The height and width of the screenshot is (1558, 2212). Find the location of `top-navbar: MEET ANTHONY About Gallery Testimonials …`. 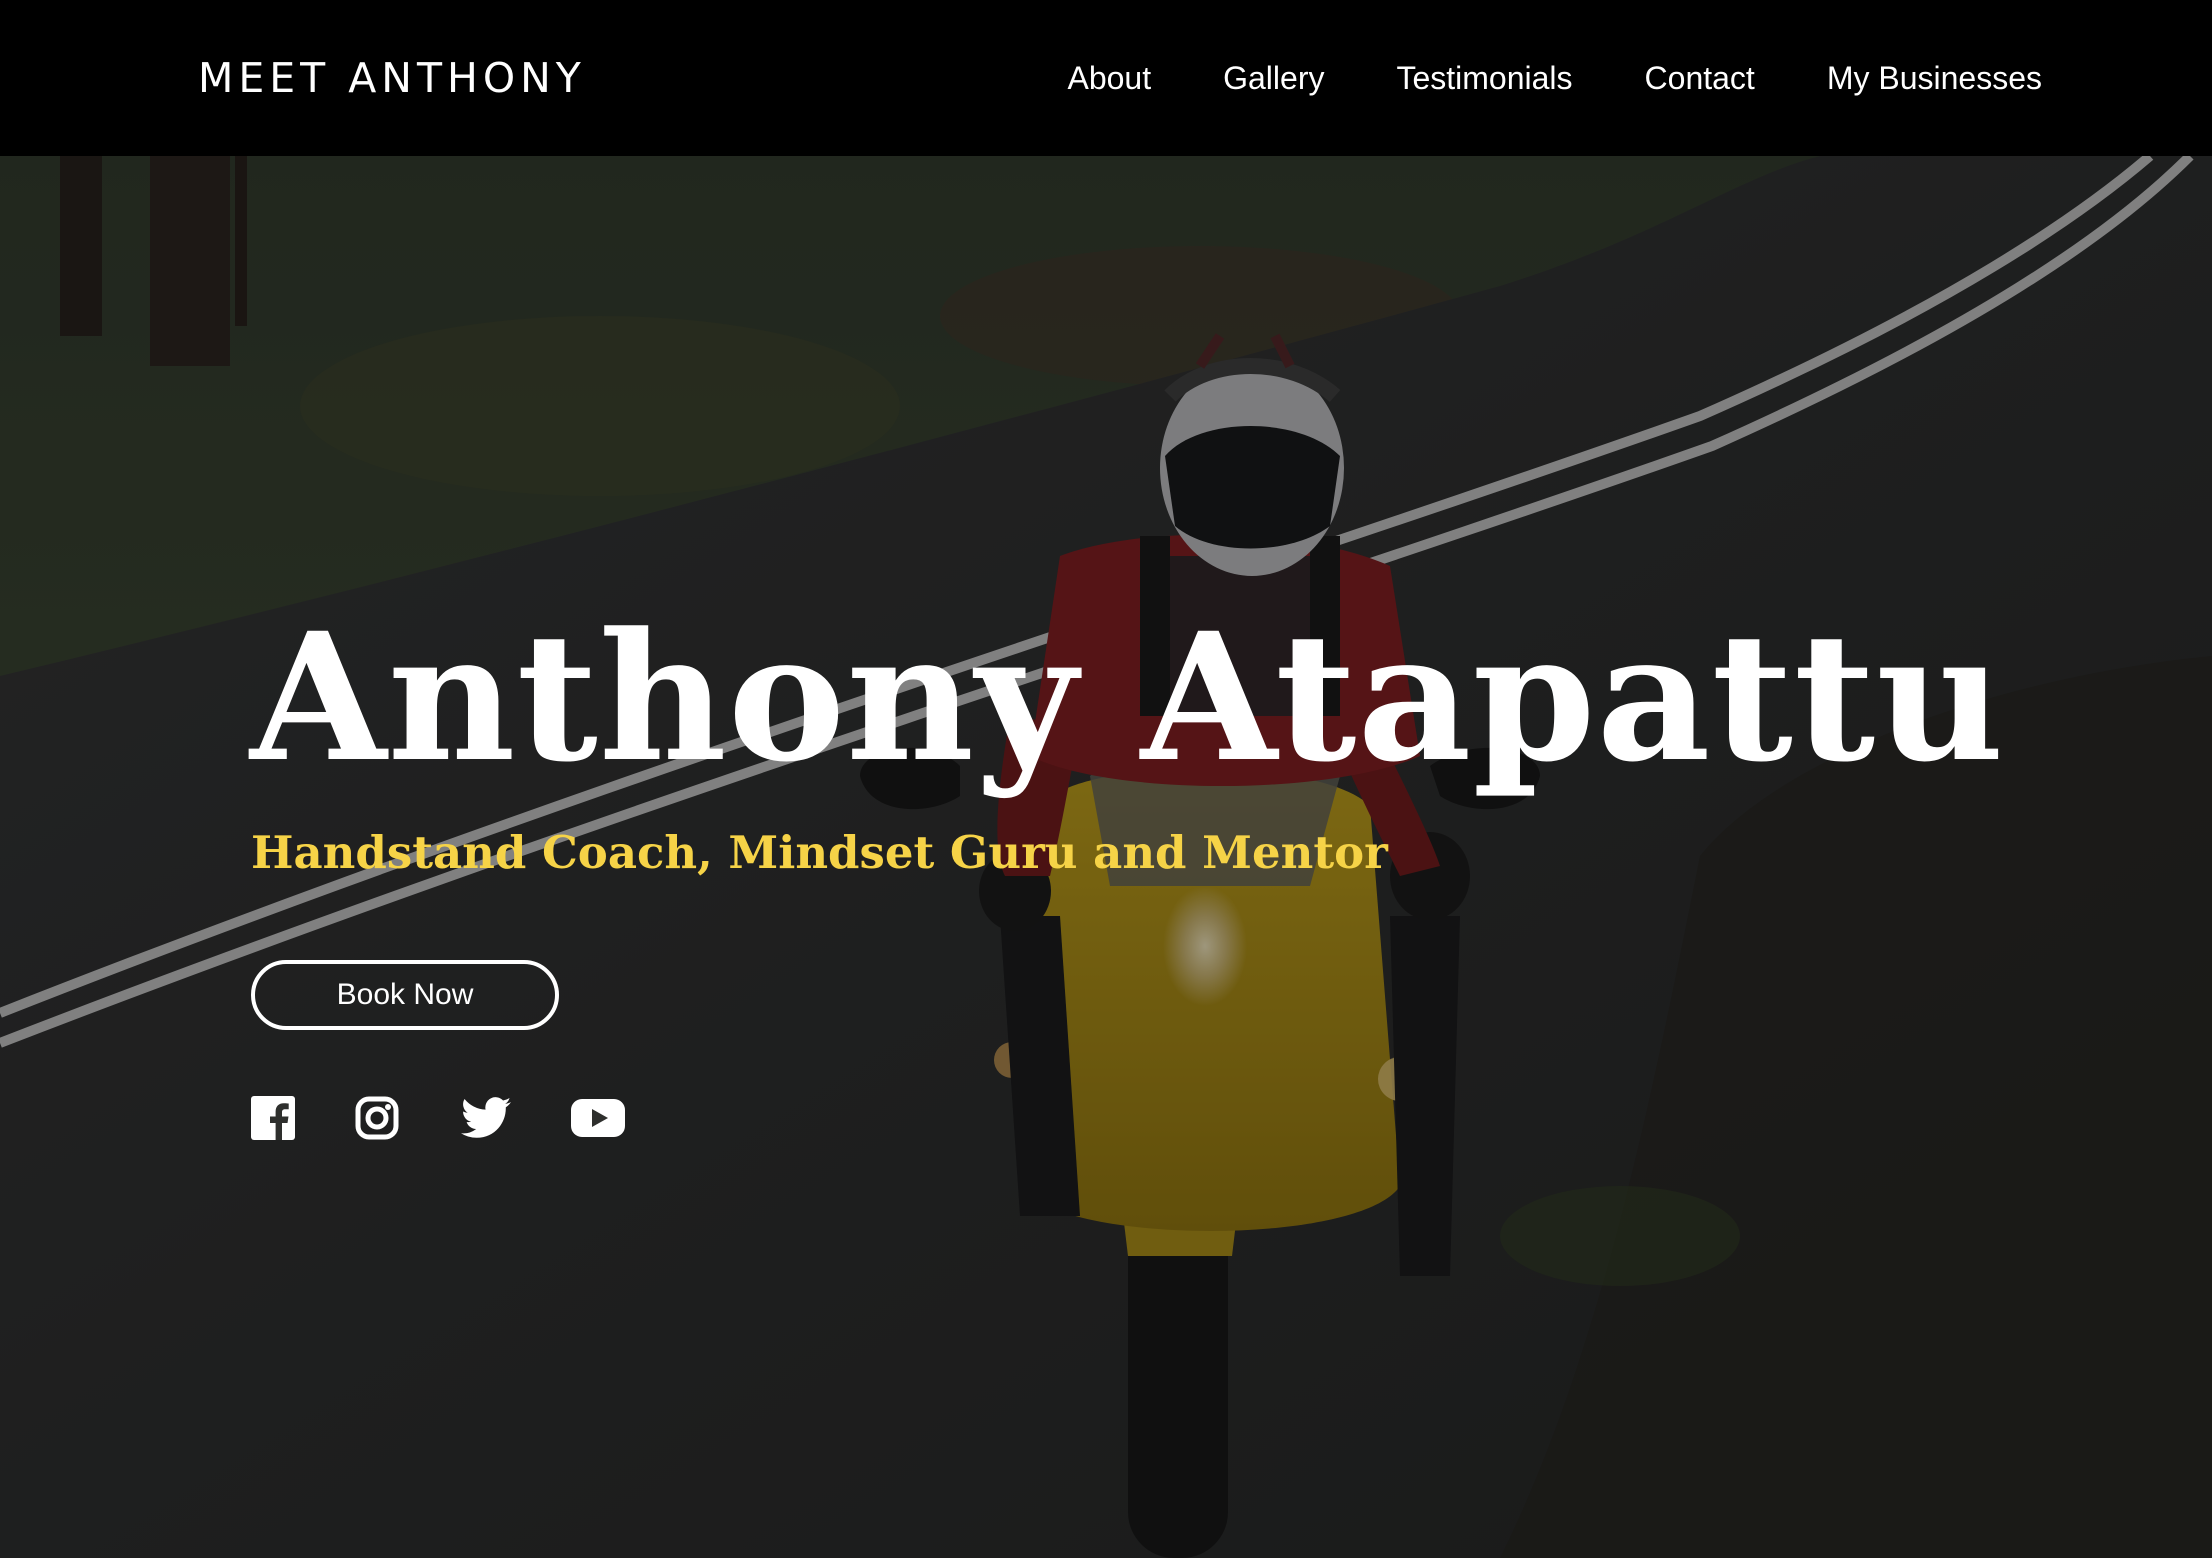

top-navbar: MEET ANTHONY About Gallery Testimonials … is located at coordinates (1106, 78).